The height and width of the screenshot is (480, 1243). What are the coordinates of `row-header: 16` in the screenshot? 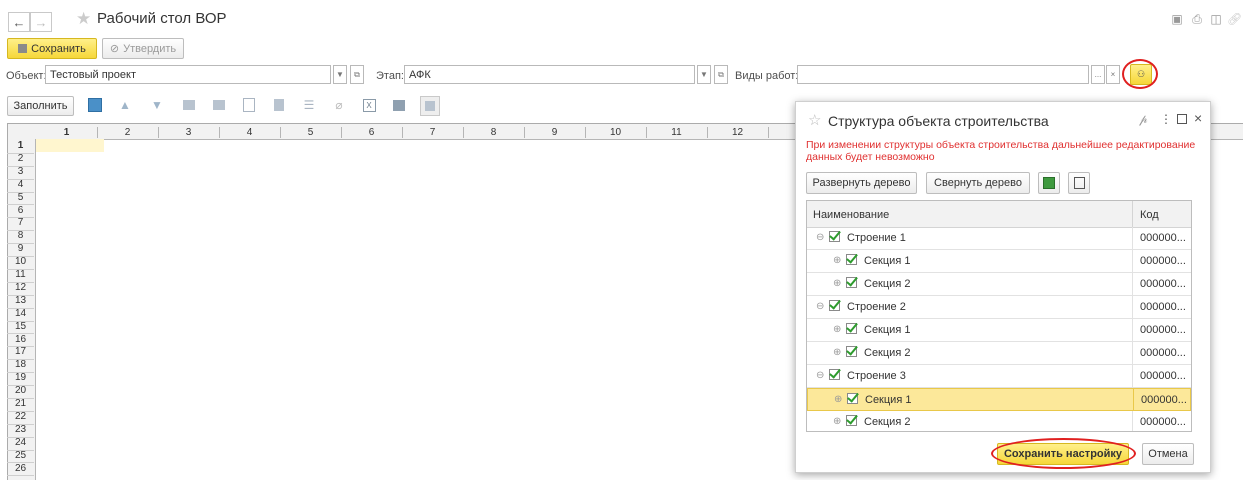 It's located at (20, 341).